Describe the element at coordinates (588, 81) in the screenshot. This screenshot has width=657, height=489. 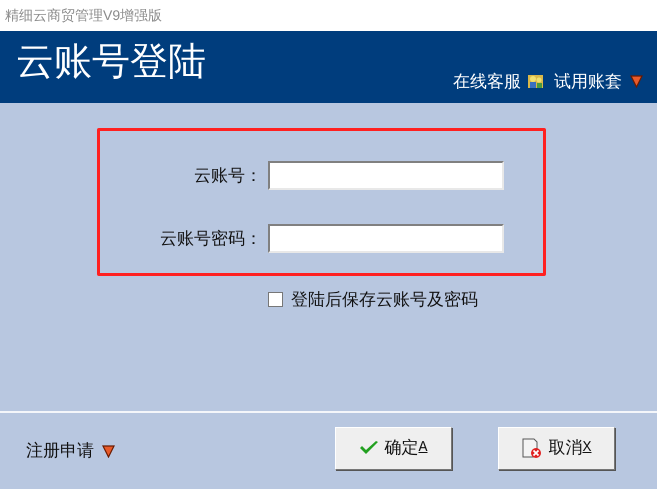
I see `header-link: 试用账套` at that location.